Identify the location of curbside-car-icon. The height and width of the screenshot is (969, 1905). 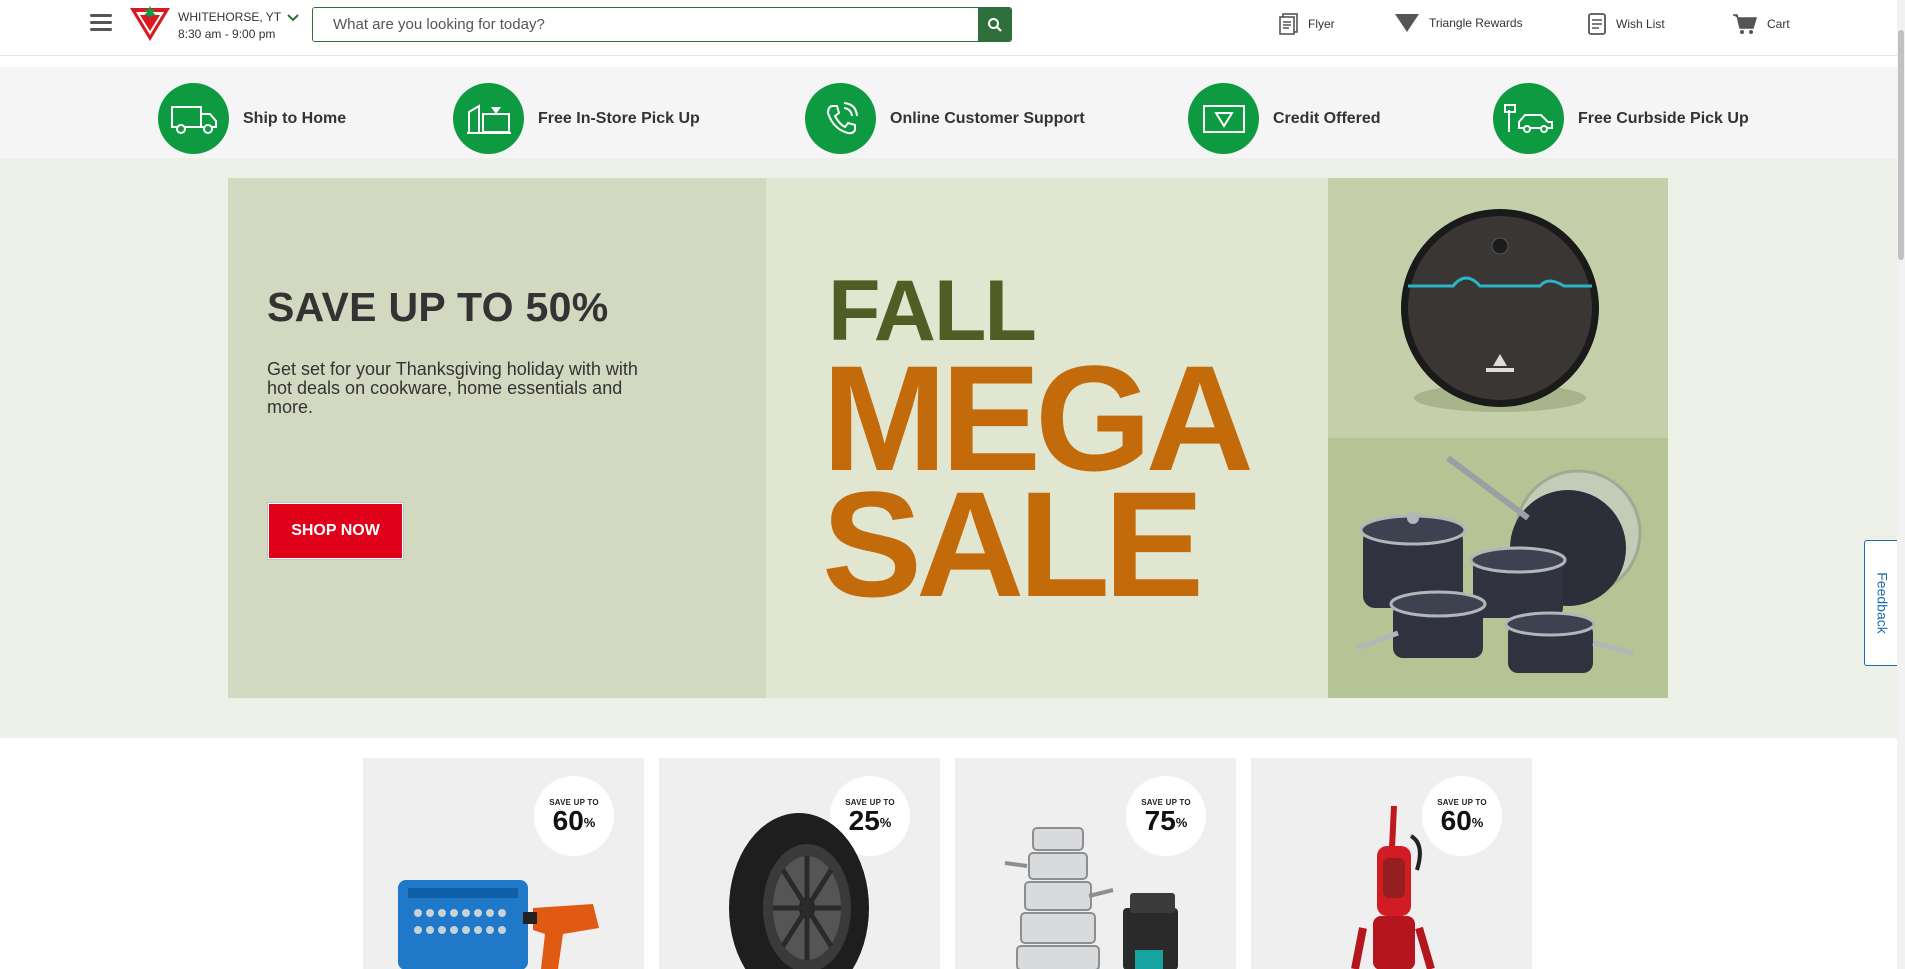
(1528, 118).